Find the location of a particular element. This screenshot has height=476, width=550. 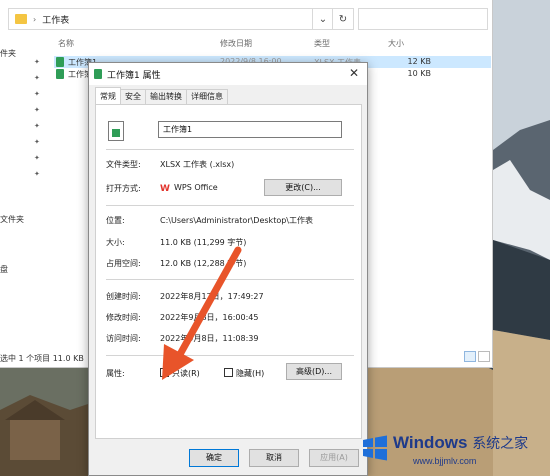

watermark-title: Windows 系统之家 is located at coordinates (461, 442).